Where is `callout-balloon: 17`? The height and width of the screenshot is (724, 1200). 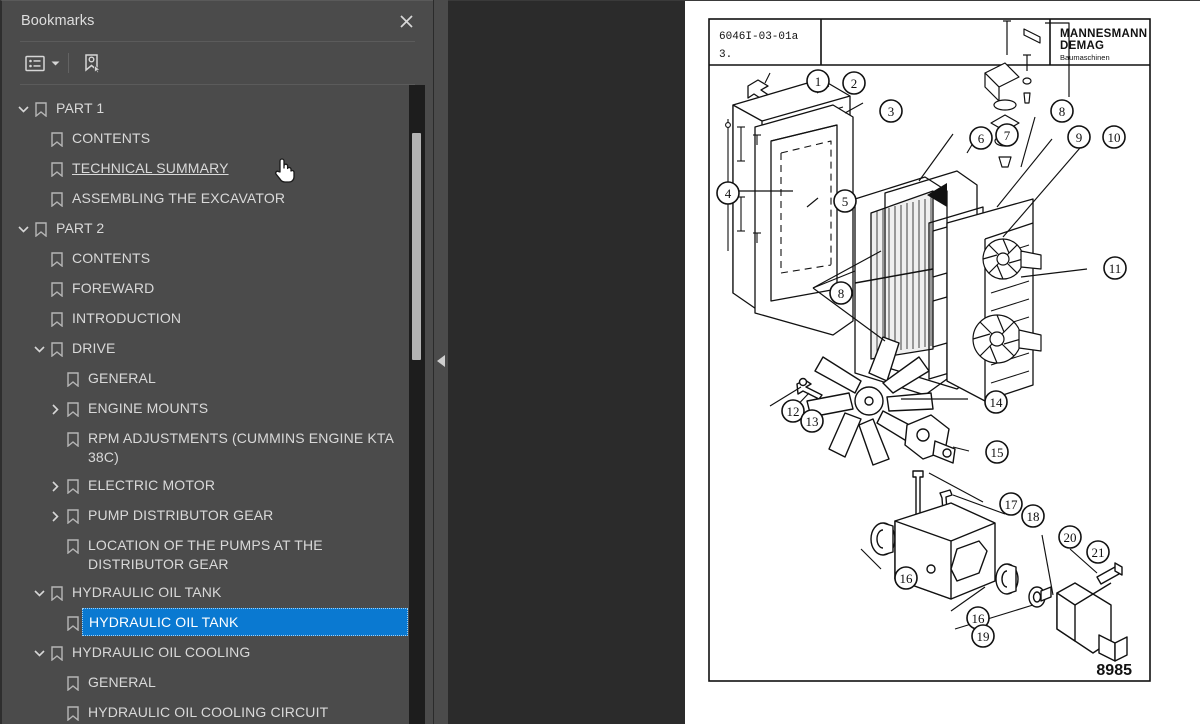
callout-balloon: 17 is located at coordinates (1011, 504).